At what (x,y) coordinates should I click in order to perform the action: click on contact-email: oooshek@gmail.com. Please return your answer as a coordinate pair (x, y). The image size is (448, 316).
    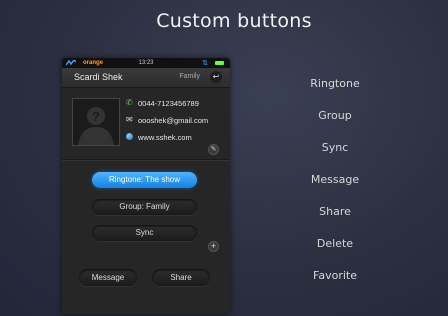
    Looking at the image, I should click on (173, 120).